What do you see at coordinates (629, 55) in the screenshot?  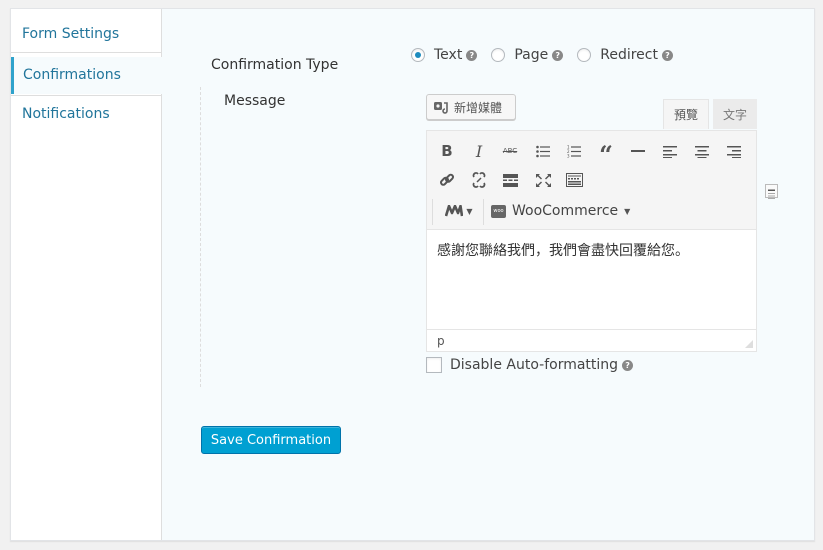 I see `radio-redirect-label: Redirect` at bounding box center [629, 55].